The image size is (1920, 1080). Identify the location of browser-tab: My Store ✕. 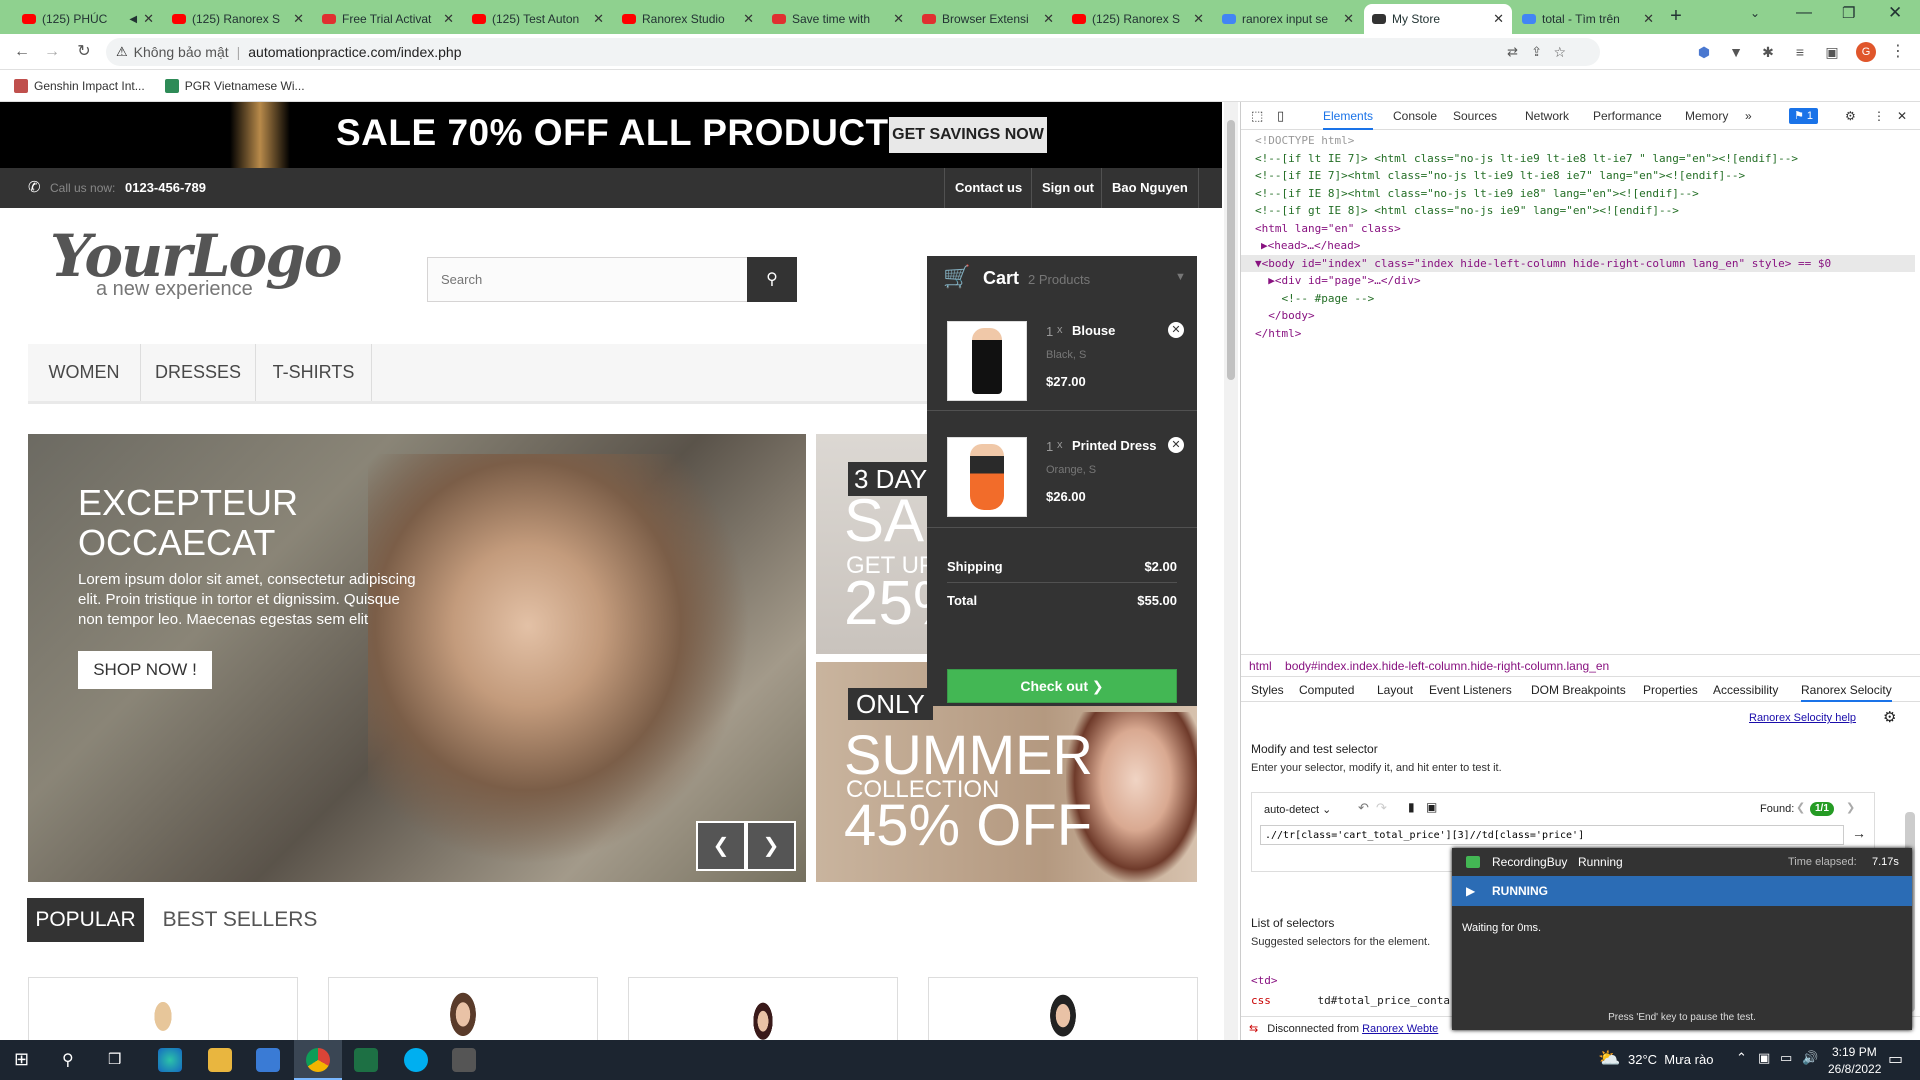
(1438, 19).